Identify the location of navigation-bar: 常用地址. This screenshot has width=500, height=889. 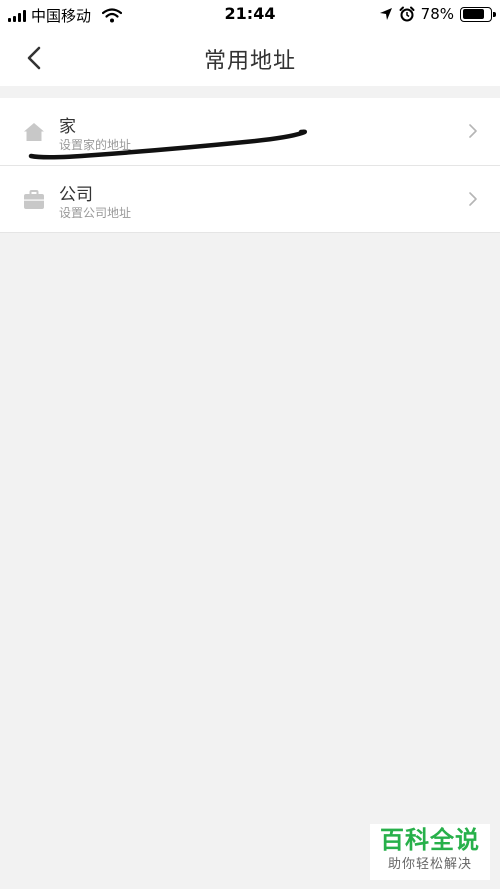
(250, 58).